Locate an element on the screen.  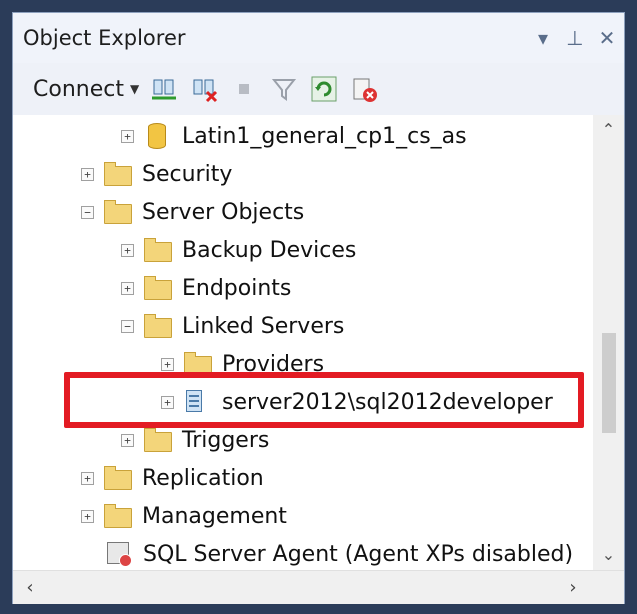
title-bar: Object Explorer ▾ ⊥ ✕ is located at coordinates (318, 38).